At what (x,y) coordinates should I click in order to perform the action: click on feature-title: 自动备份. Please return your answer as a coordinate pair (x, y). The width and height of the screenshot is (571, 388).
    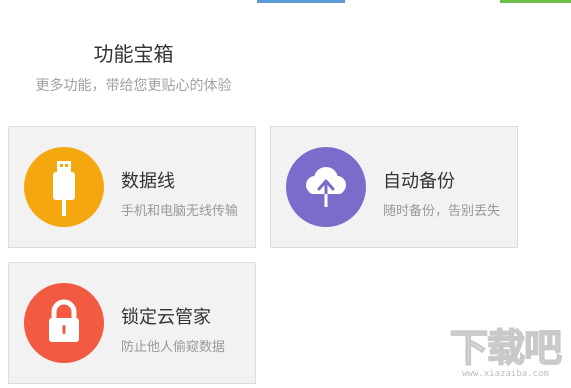
    Looking at the image, I should click on (419, 181).